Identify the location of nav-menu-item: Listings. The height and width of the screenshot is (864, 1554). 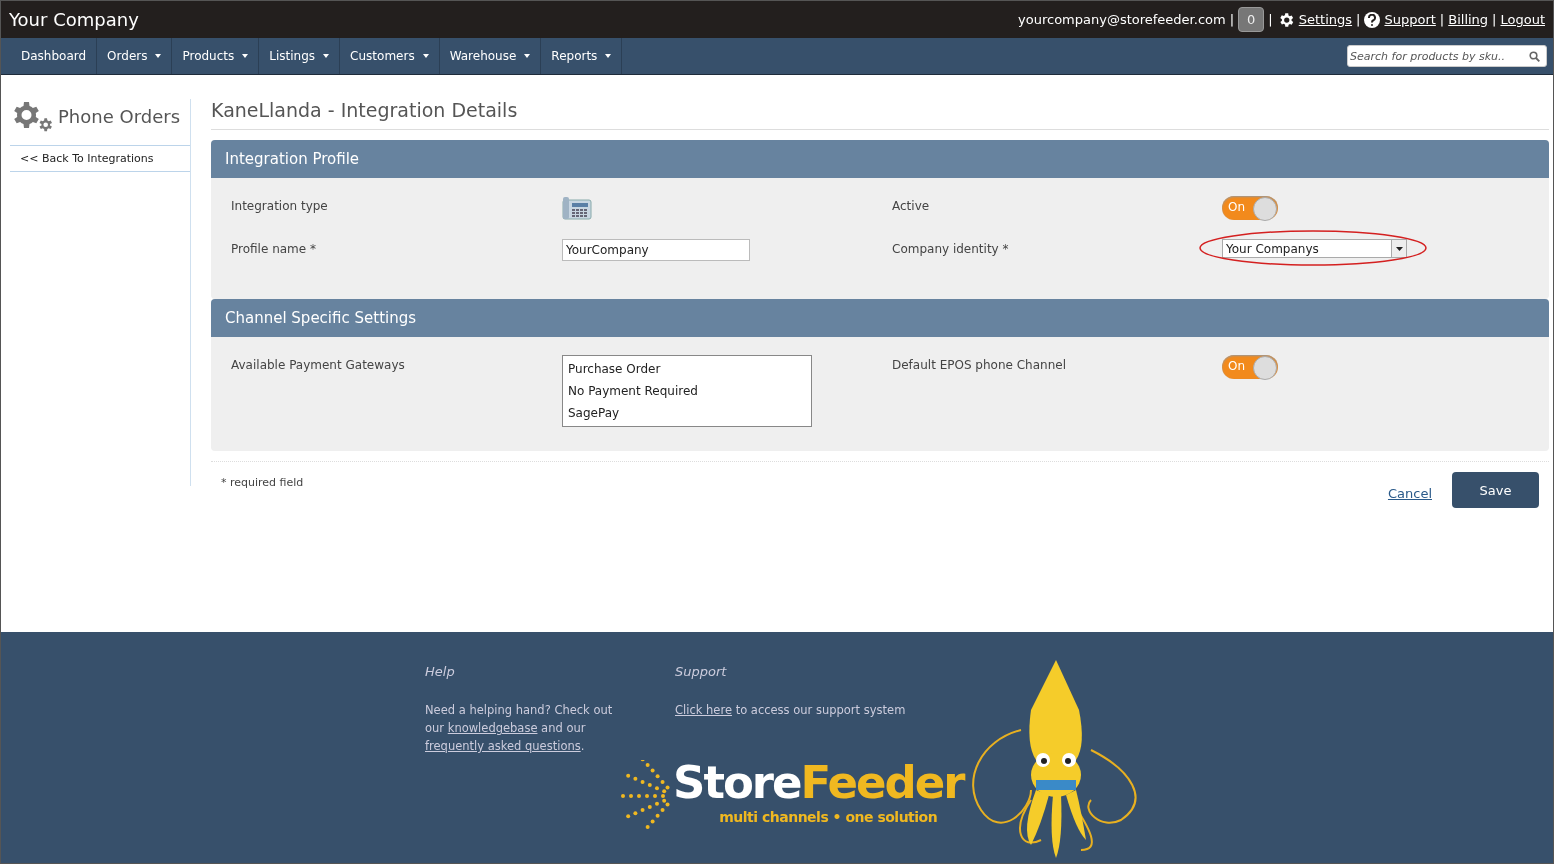
(300, 56).